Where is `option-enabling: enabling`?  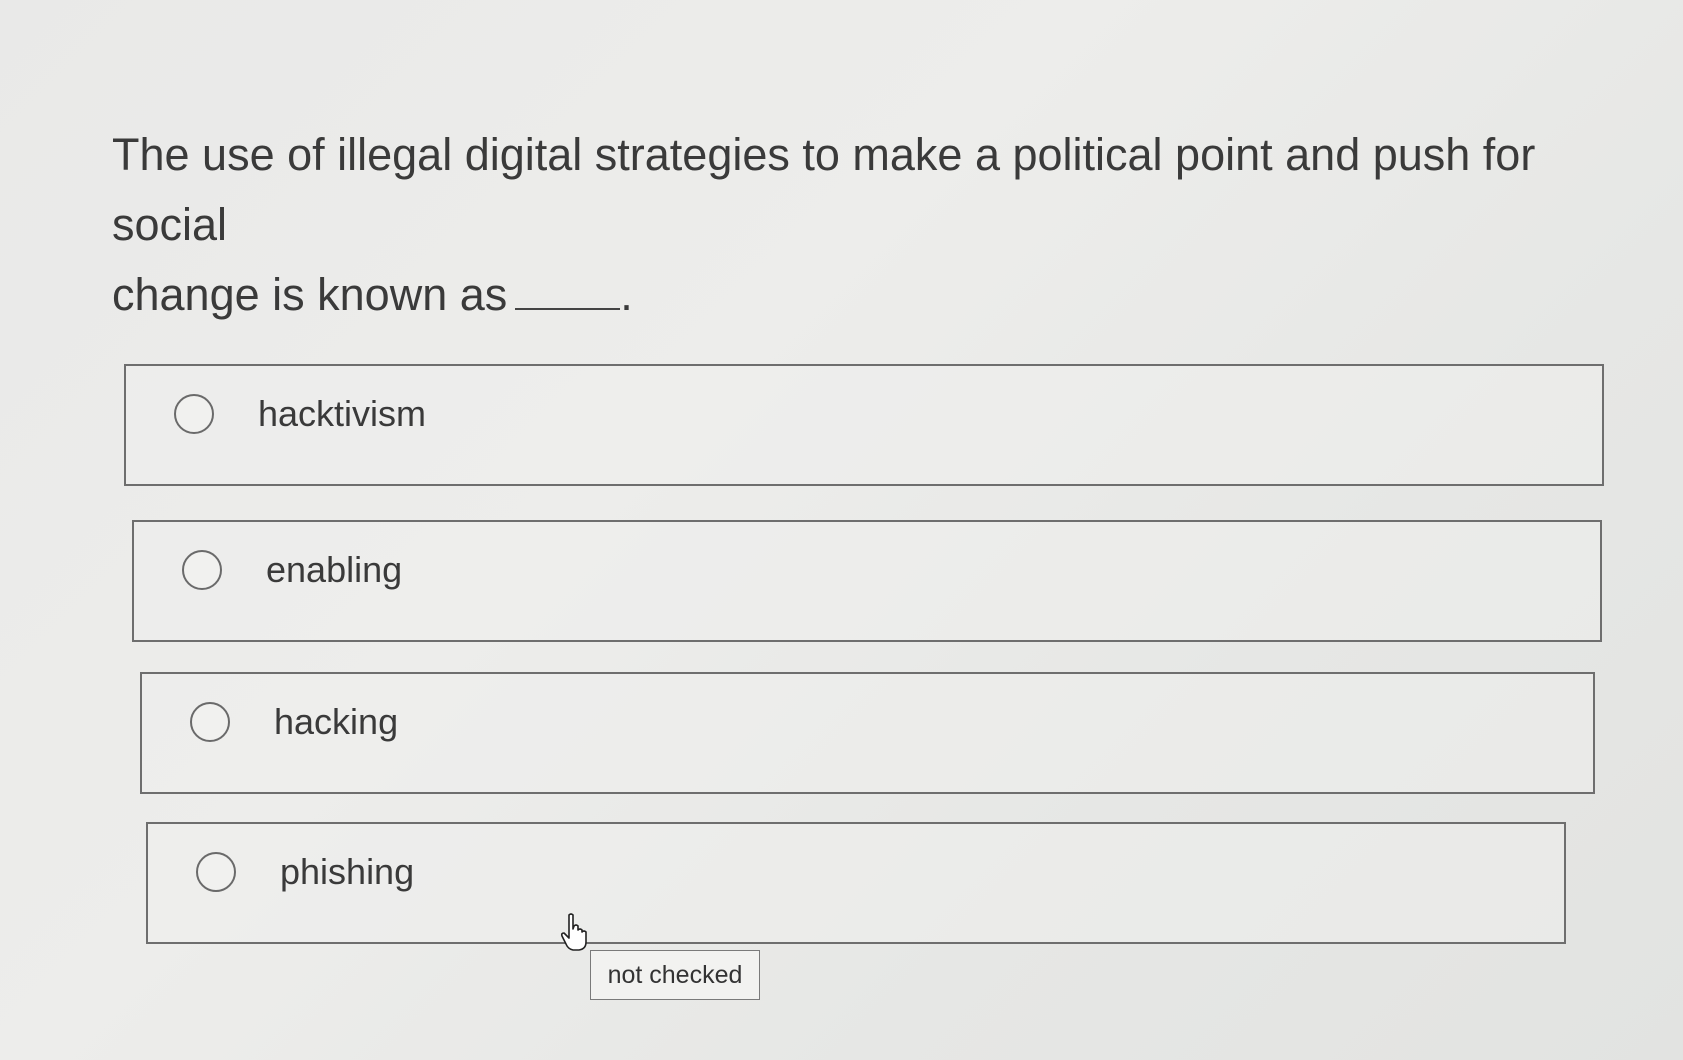
option-enabling: enabling is located at coordinates (867, 581).